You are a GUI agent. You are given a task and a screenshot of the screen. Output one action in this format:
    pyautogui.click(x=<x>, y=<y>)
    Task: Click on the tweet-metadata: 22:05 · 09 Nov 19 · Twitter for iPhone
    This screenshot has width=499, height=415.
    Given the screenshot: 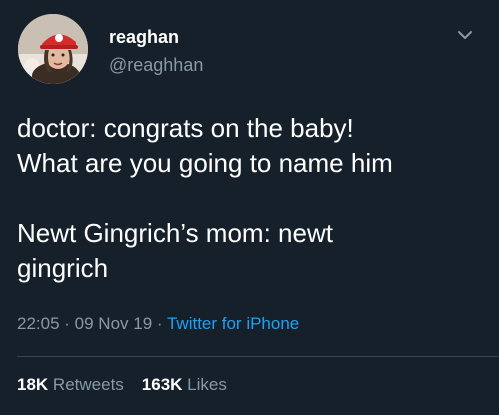 What is the action you would take?
    pyautogui.click(x=158, y=324)
    